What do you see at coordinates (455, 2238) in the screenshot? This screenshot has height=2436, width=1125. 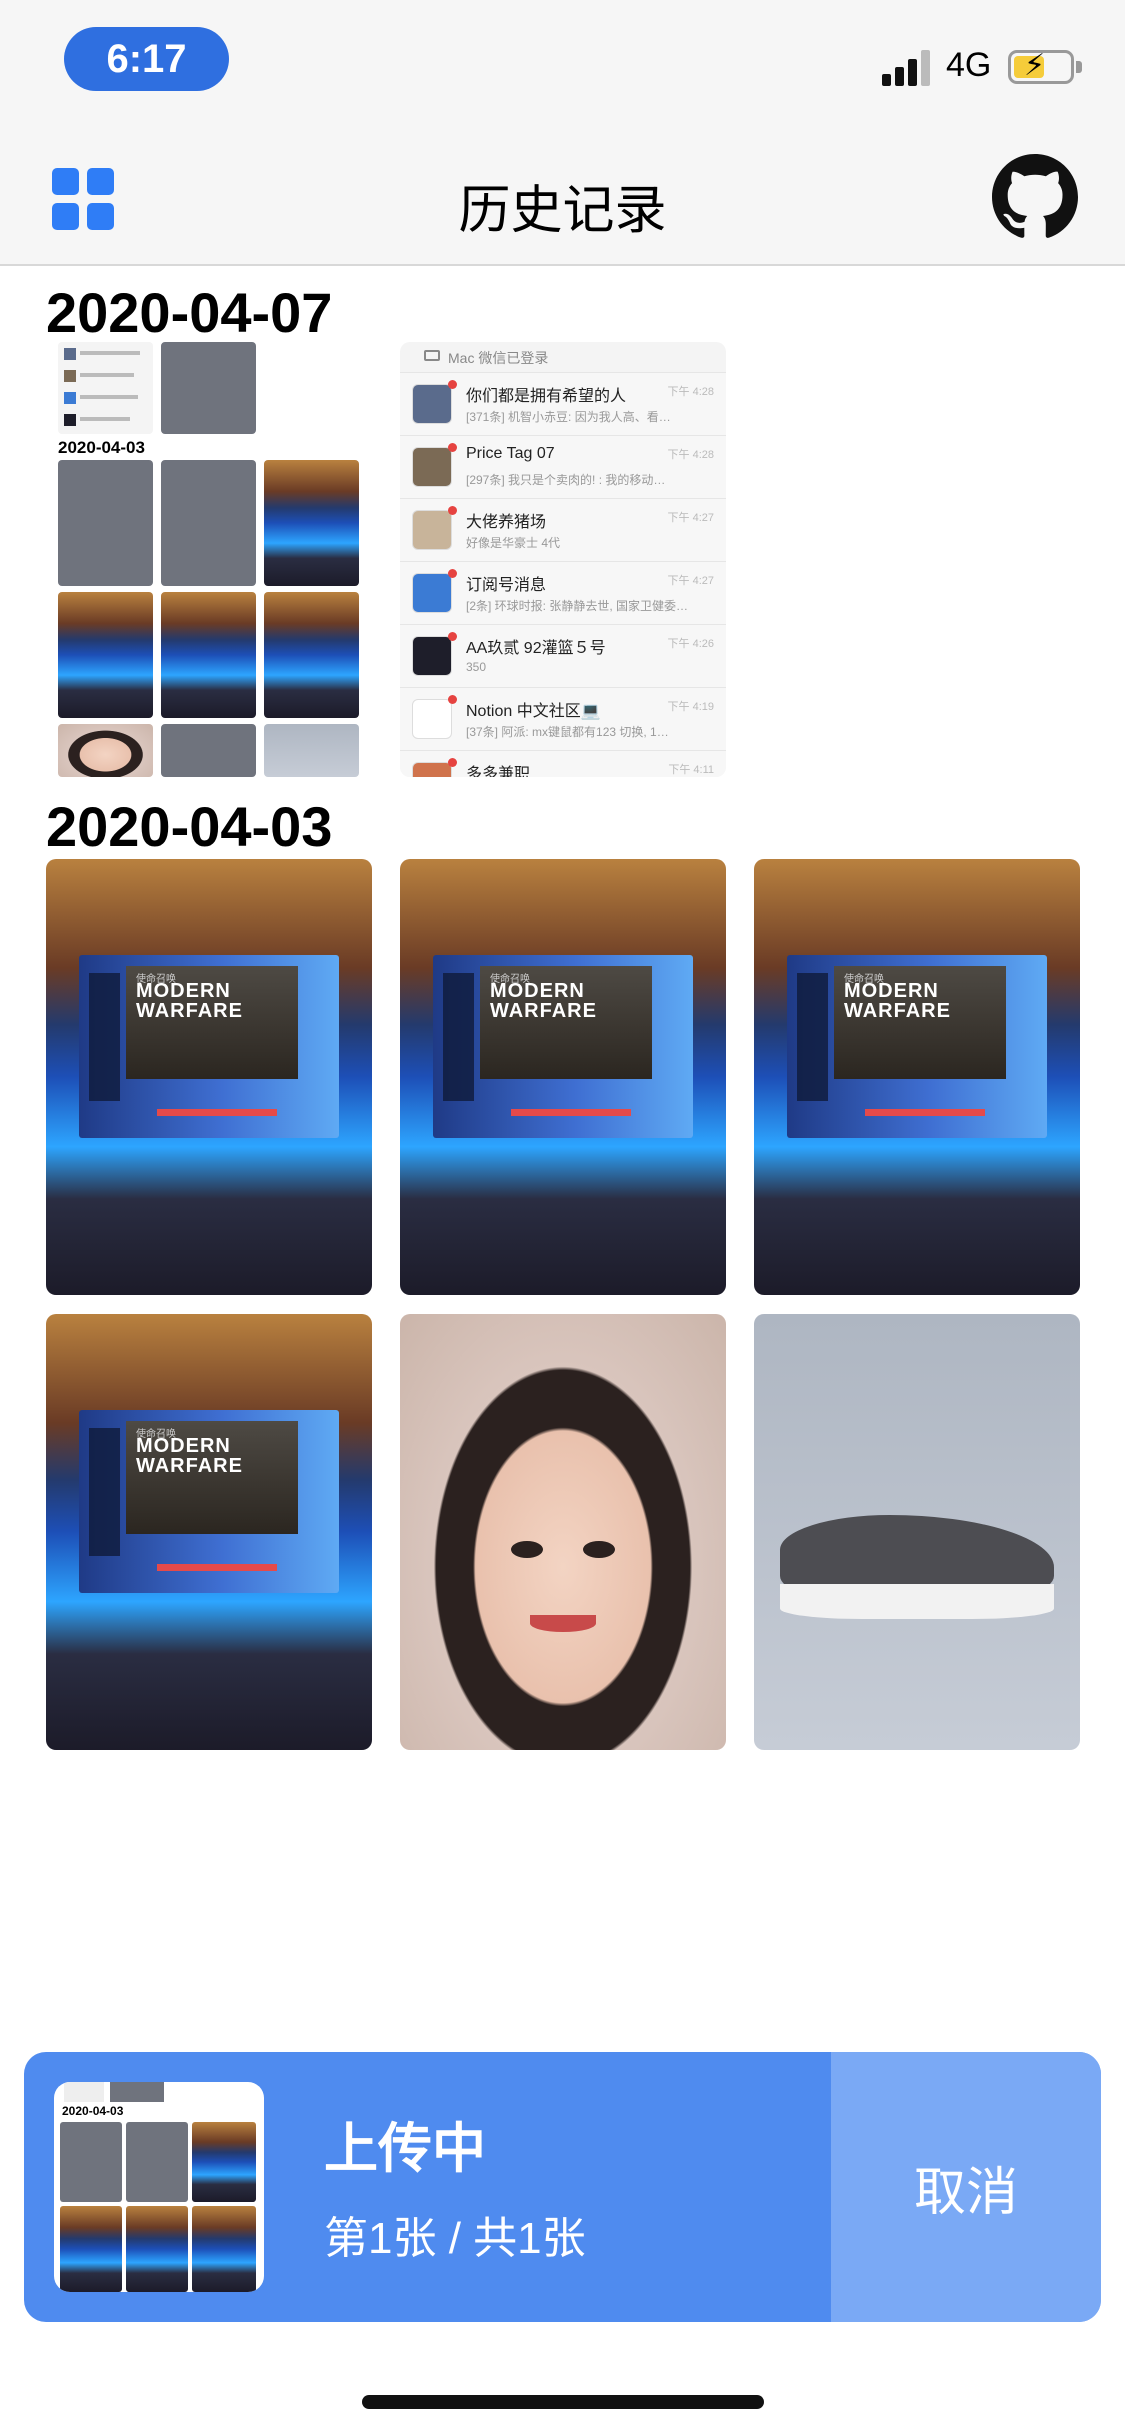 I see `upload-progress-text: 第1张 / 共1张` at bounding box center [455, 2238].